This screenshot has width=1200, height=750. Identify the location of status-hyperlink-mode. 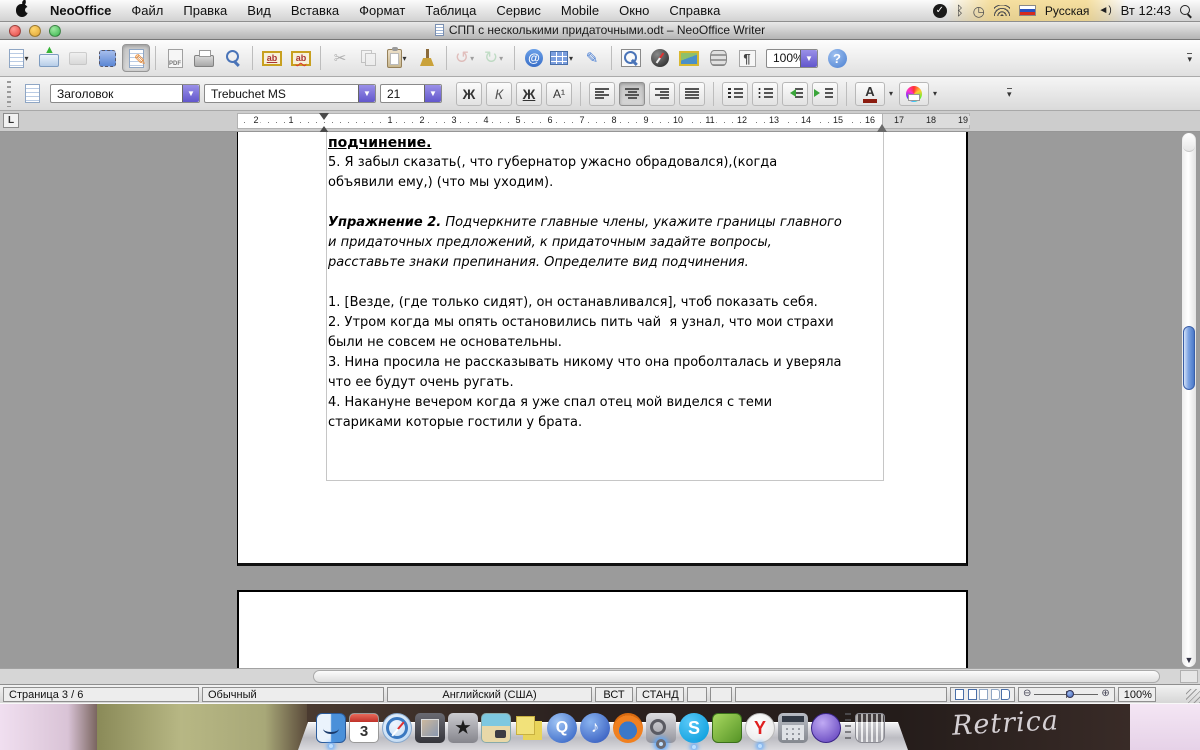
(697, 694).